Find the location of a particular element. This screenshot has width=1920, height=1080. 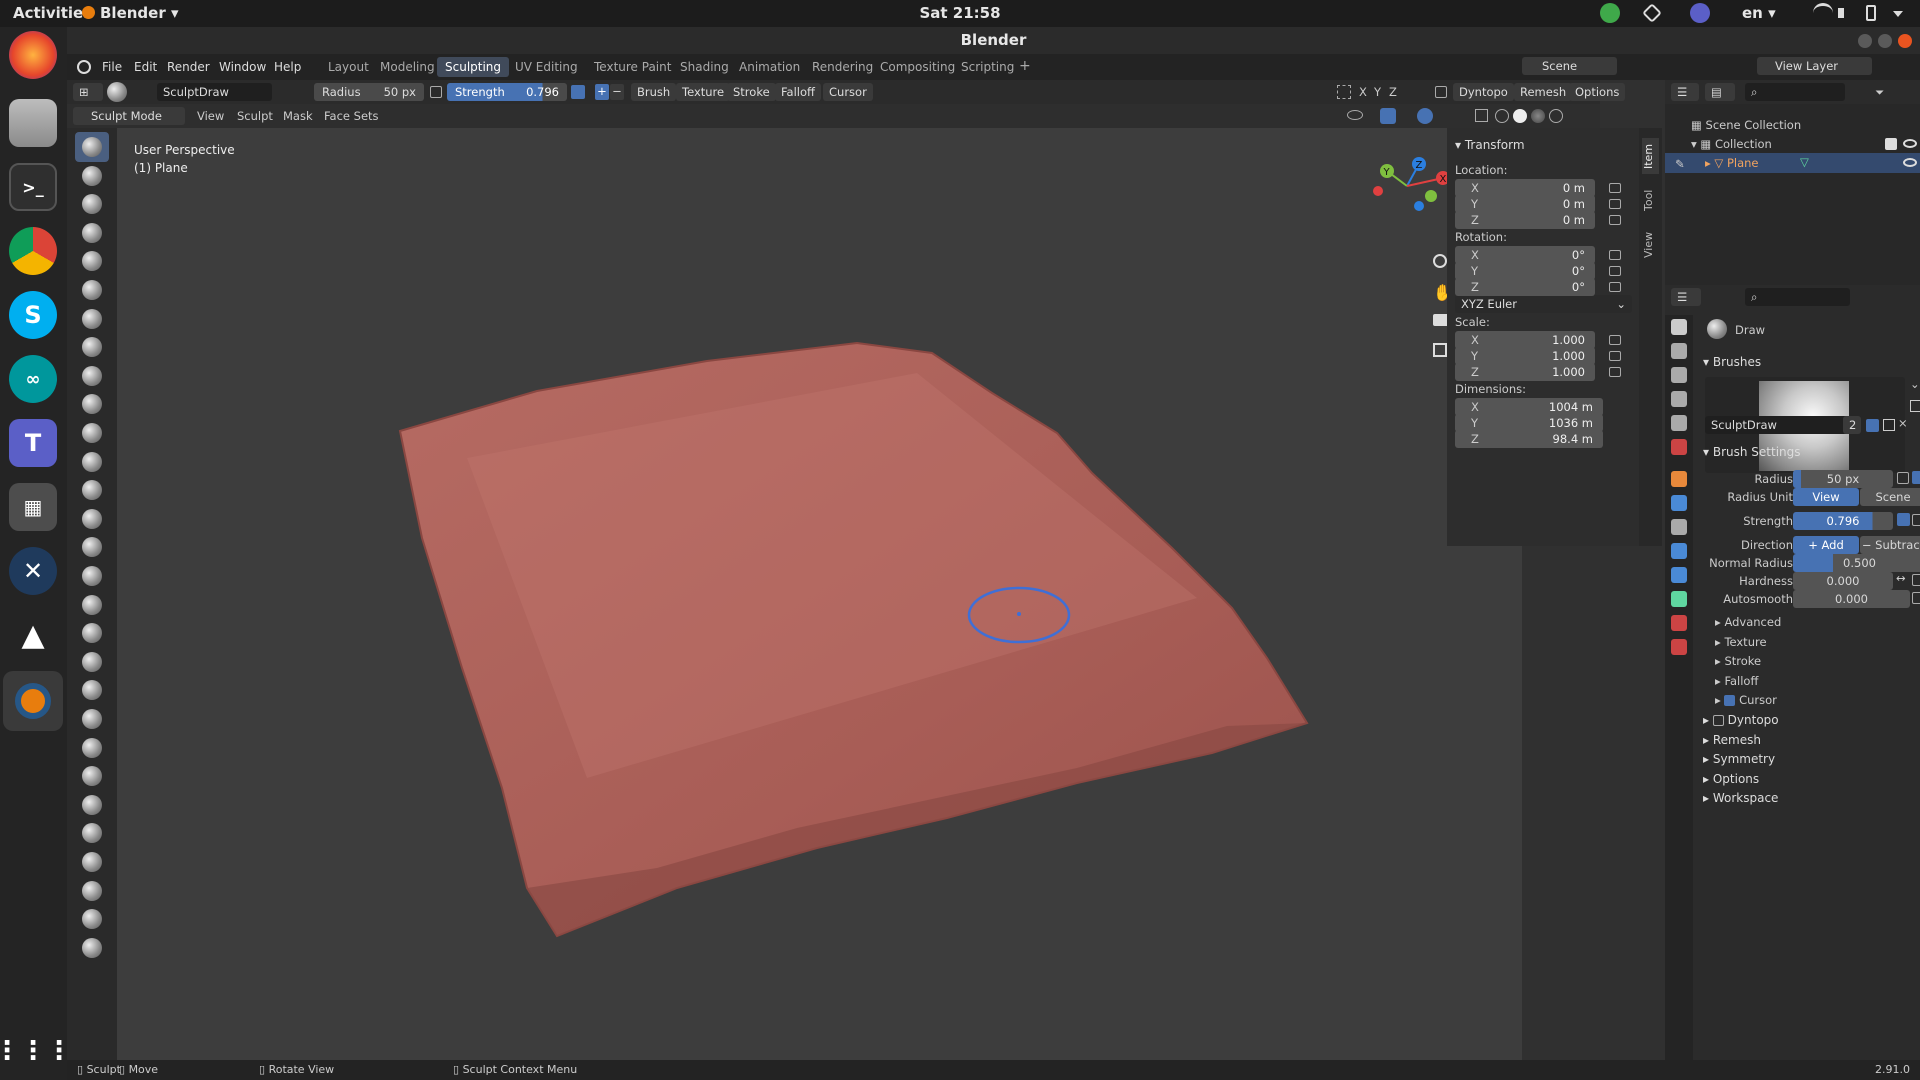

plane-eye-icon is located at coordinates (1910, 162).